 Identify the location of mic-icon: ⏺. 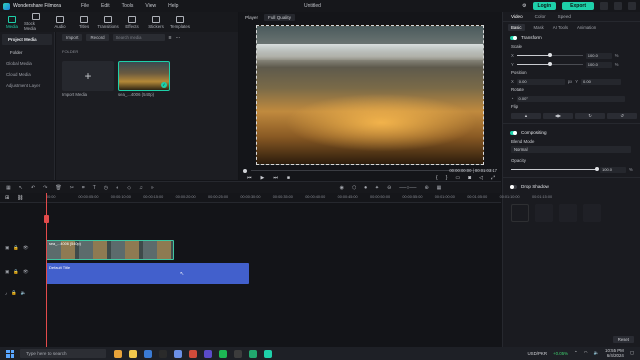
(365, 188).